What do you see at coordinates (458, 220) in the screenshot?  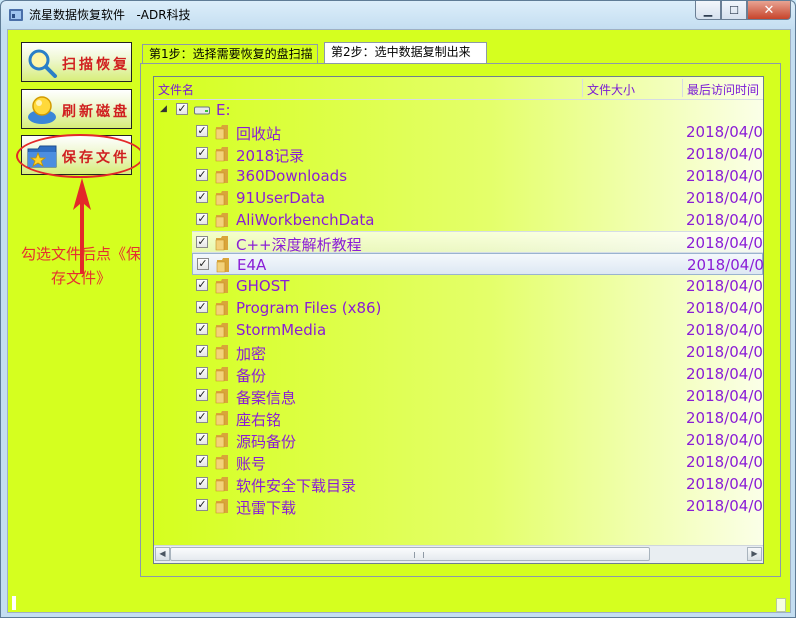 I see `list-item: ✓ AliWorkbenchData 2018/04/0` at bounding box center [458, 220].